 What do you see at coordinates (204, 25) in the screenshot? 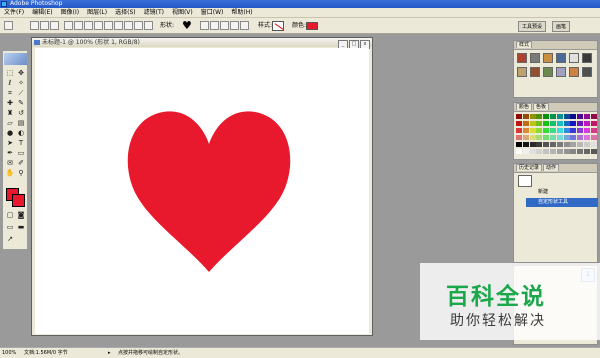
I see `create-new-shape-layer-button` at bounding box center [204, 25].